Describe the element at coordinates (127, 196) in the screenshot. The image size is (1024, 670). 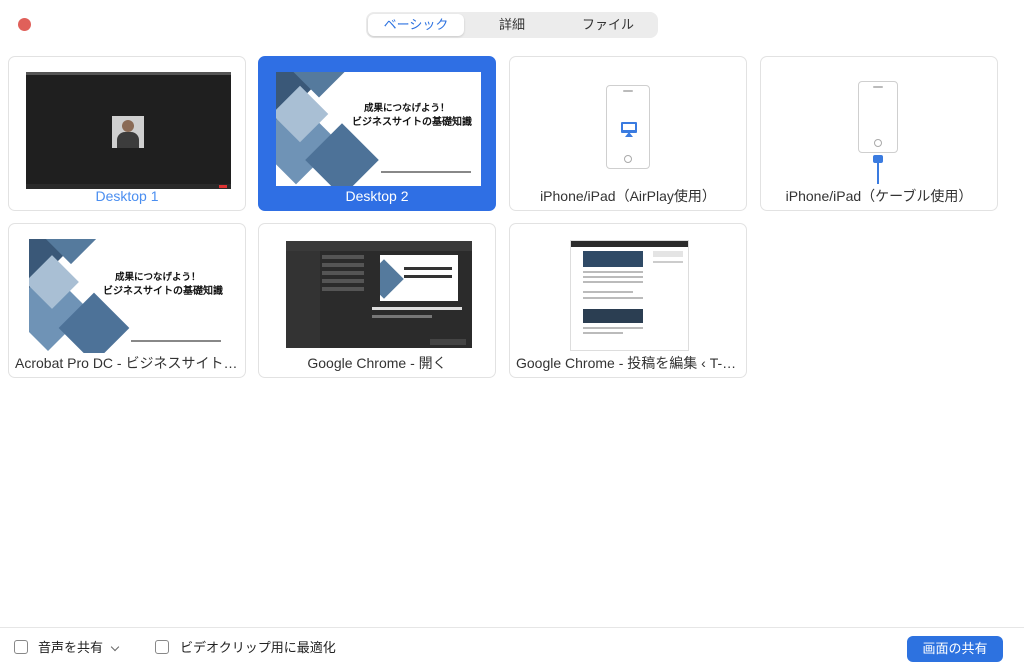
I see `card-label: Desktop 1` at that location.